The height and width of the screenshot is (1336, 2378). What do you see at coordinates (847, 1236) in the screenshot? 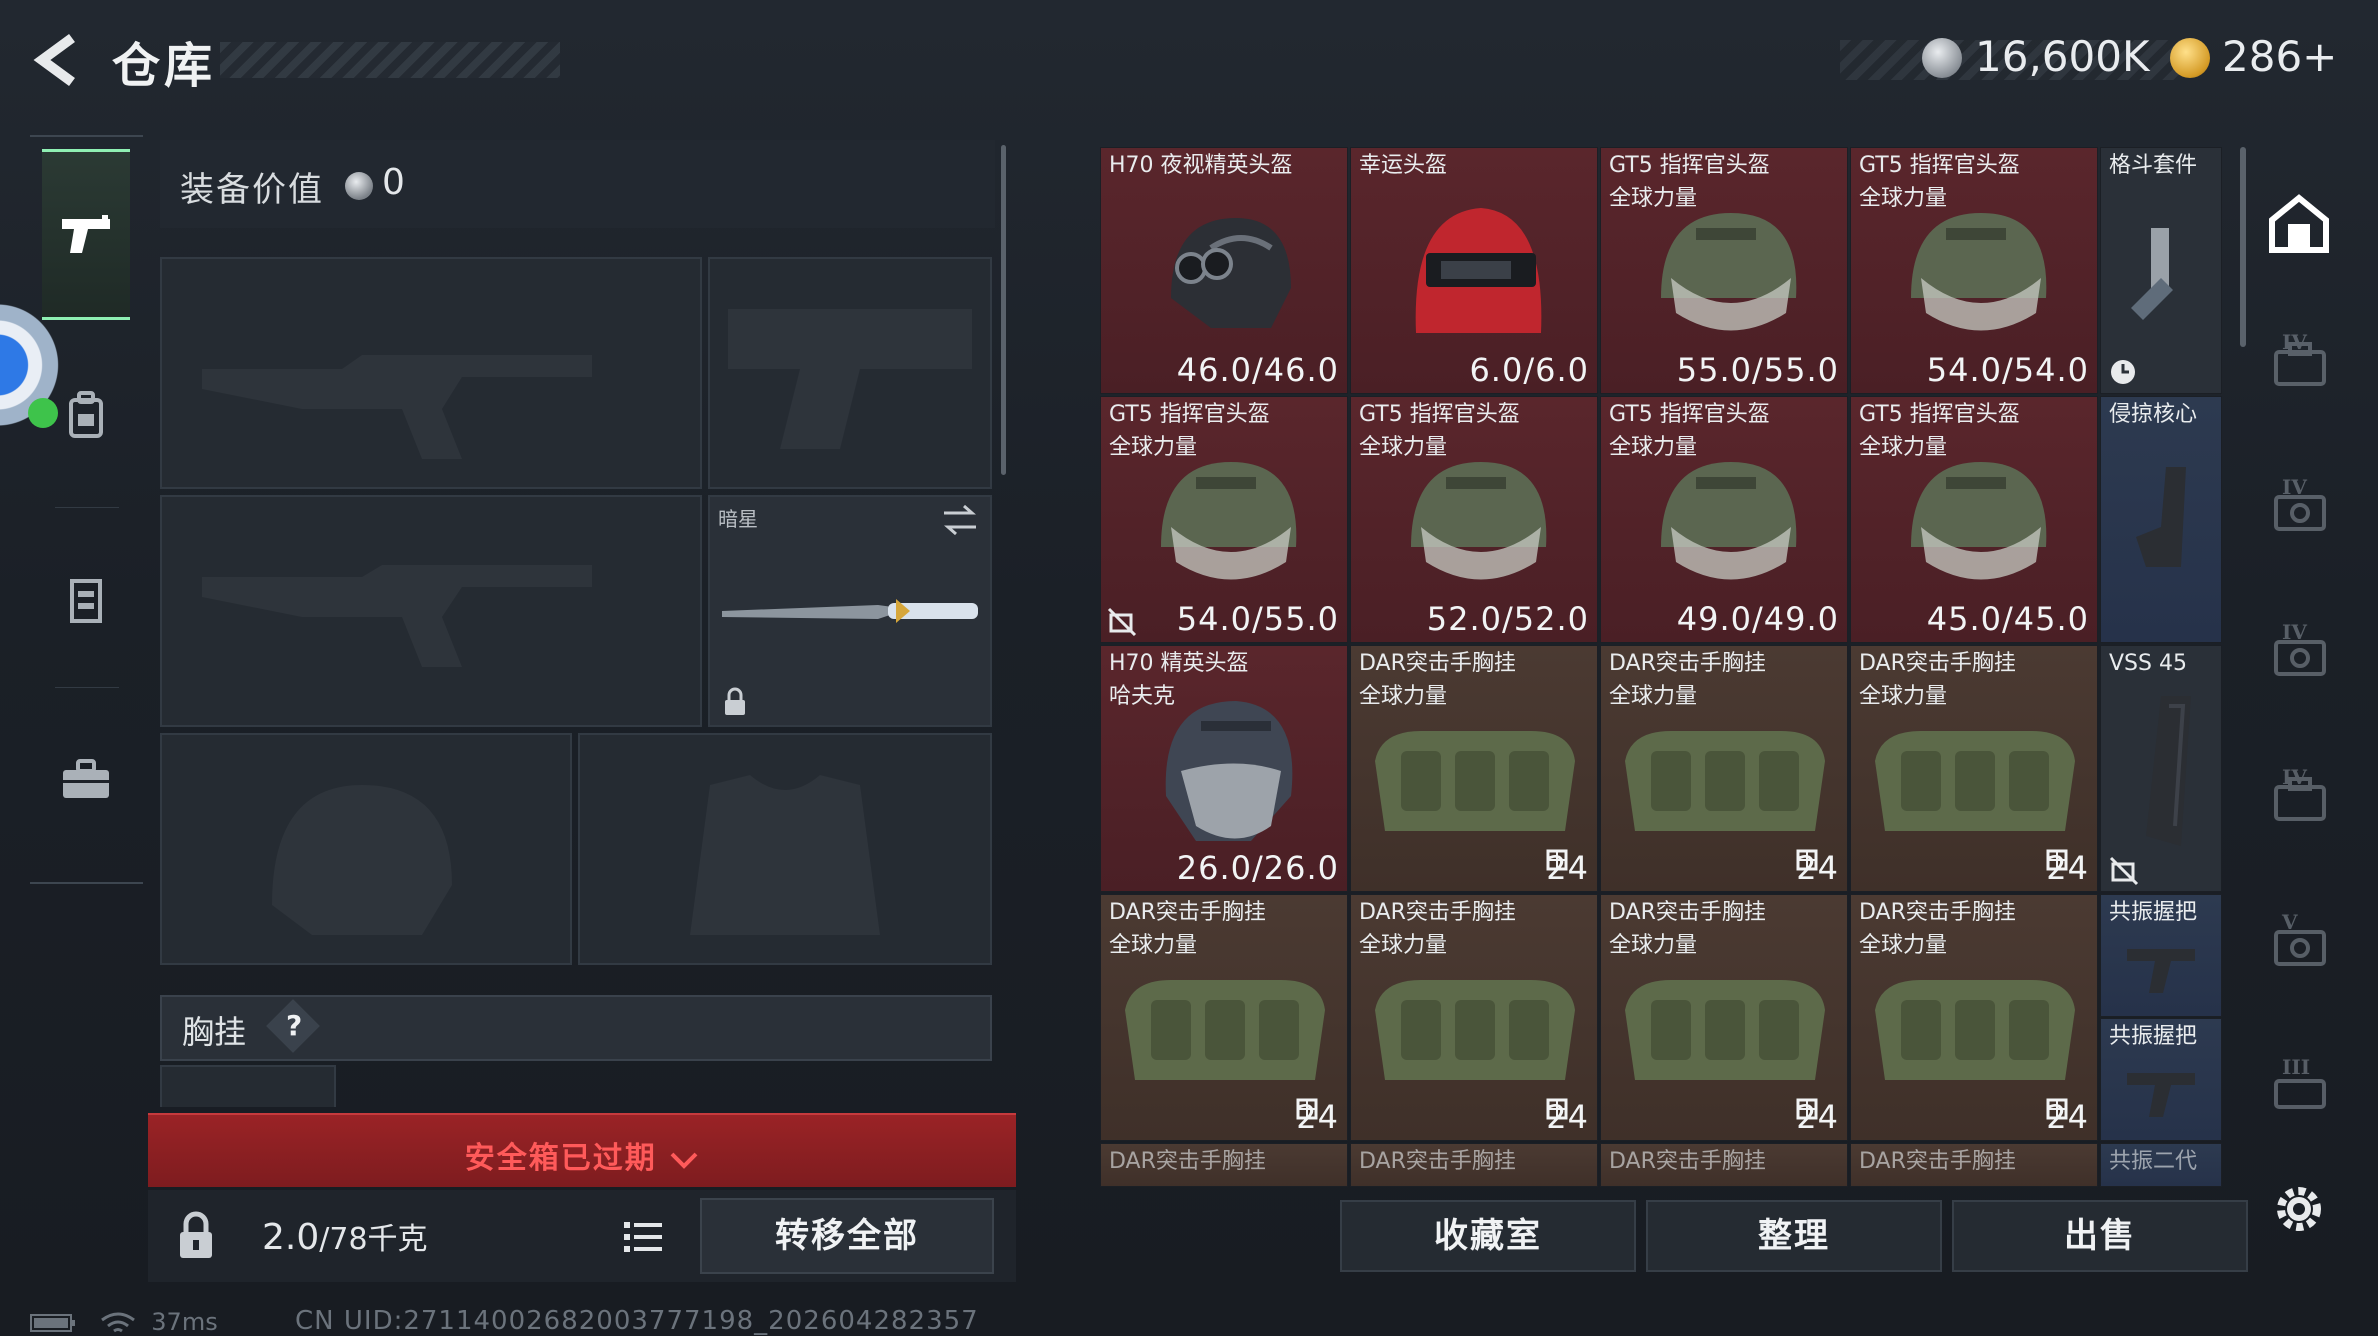
I see `transfer-all-button: 转移全部` at bounding box center [847, 1236].